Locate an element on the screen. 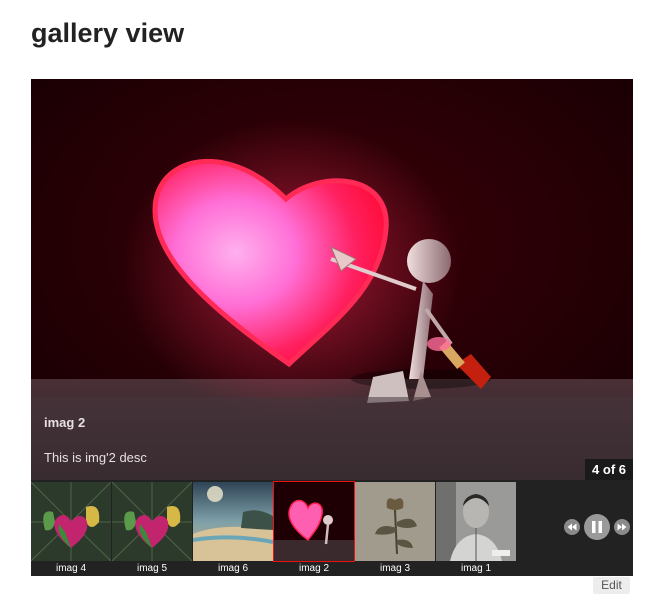 The height and width of the screenshot is (599, 656). page-title: gallery view is located at coordinates (108, 33).